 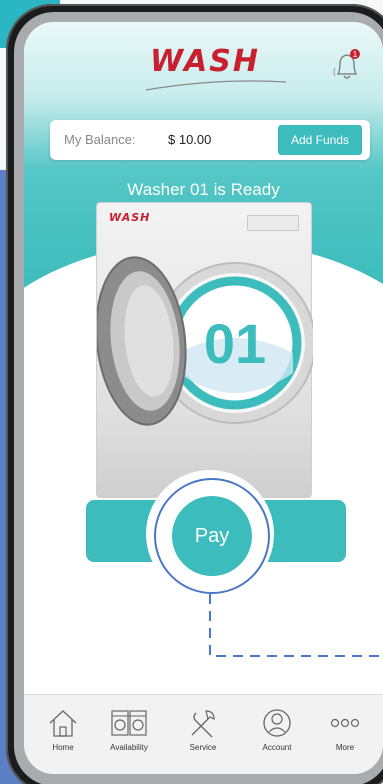 What do you see at coordinates (345, 734) in the screenshot?
I see `tab-more: More` at bounding box center [345, 734].